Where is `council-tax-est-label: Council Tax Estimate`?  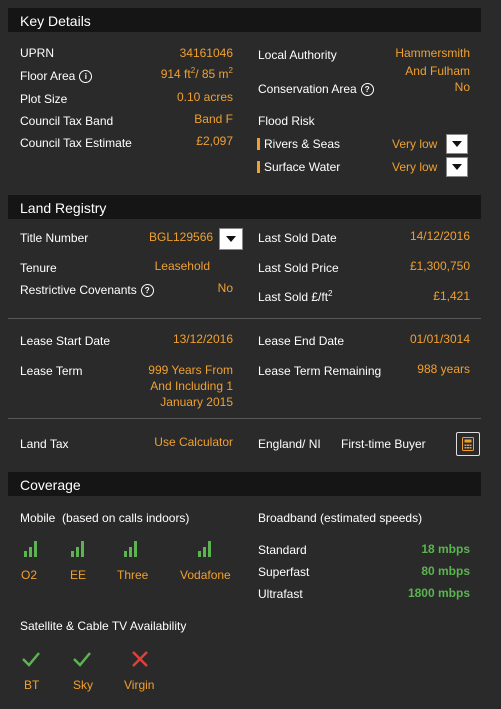 council-tax-est-label: Council Tax Estimate is located at coordinates (76, 143).